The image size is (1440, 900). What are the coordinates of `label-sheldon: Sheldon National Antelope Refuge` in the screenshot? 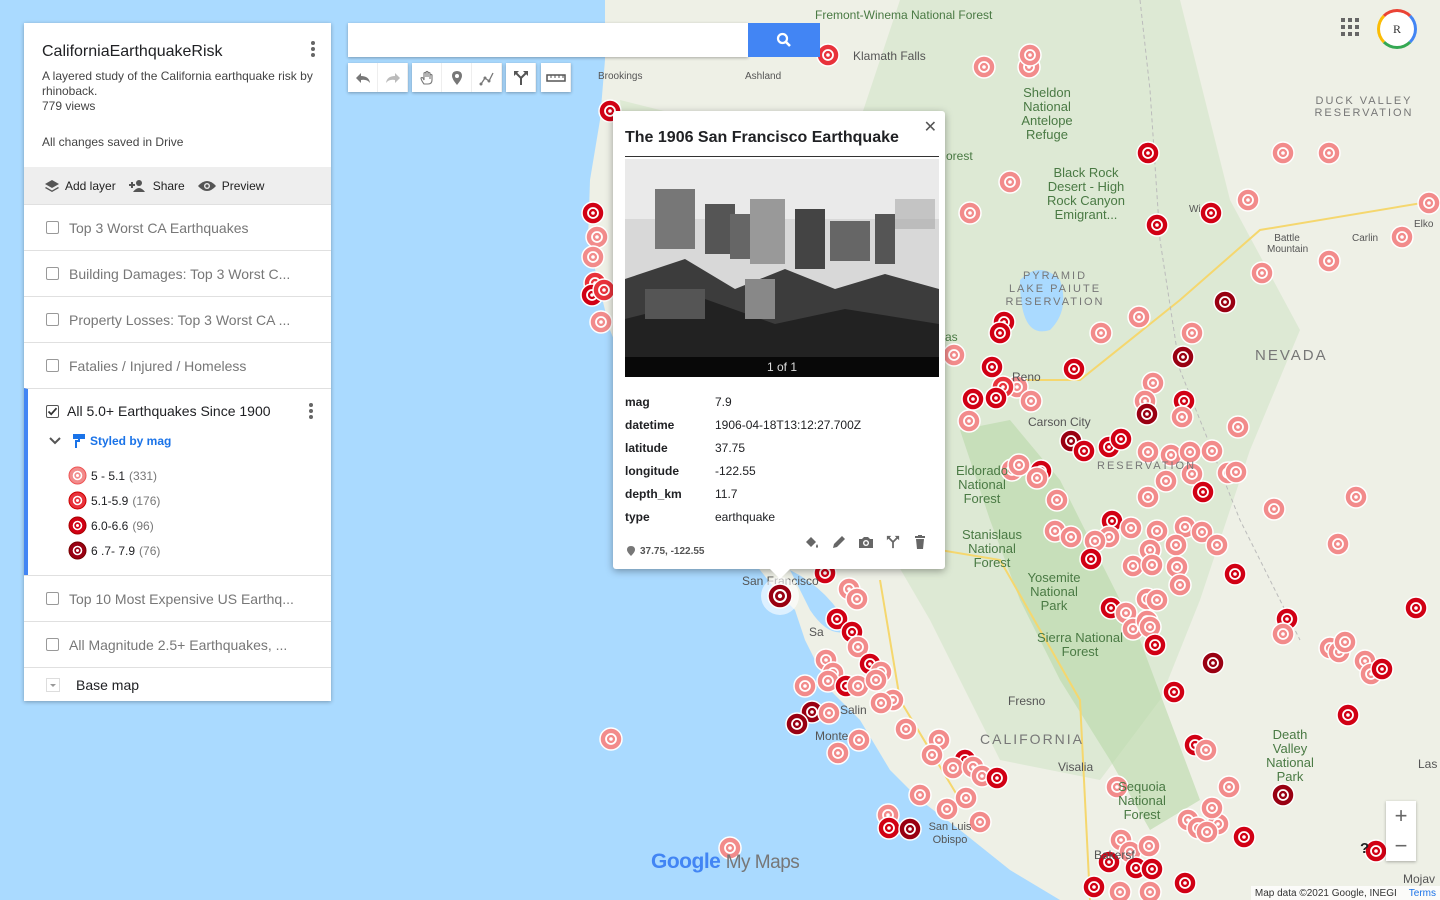 It's located at (1047, 113).